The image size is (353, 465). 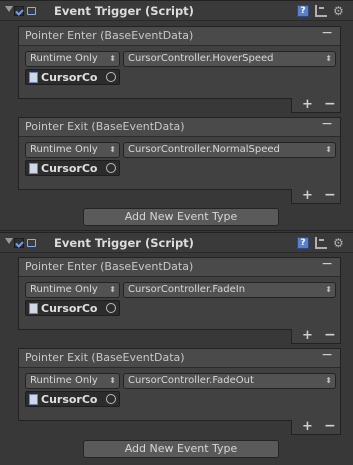 I want to click on function-value: CursorController.HoverSpeed, so click(x=201, y=58).